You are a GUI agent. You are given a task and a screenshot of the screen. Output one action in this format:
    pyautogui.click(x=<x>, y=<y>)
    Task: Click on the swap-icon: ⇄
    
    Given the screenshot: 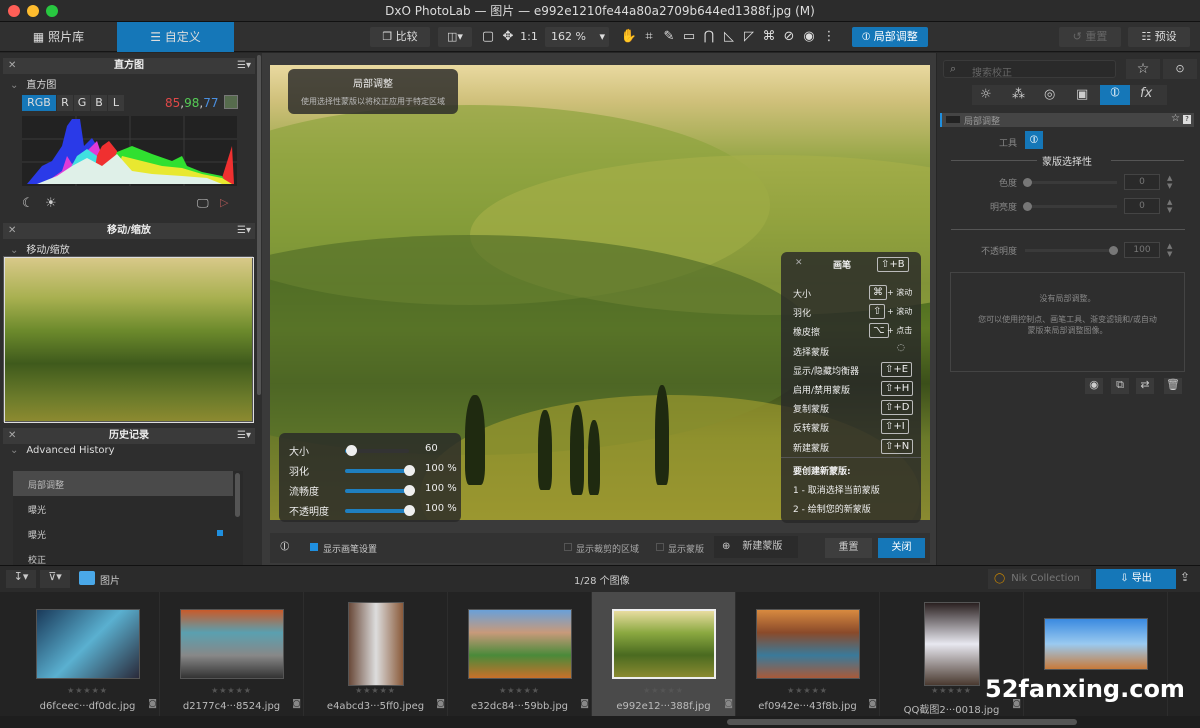 What is the action you would take?
    pyautogui.click(x=1145, y=386)
    